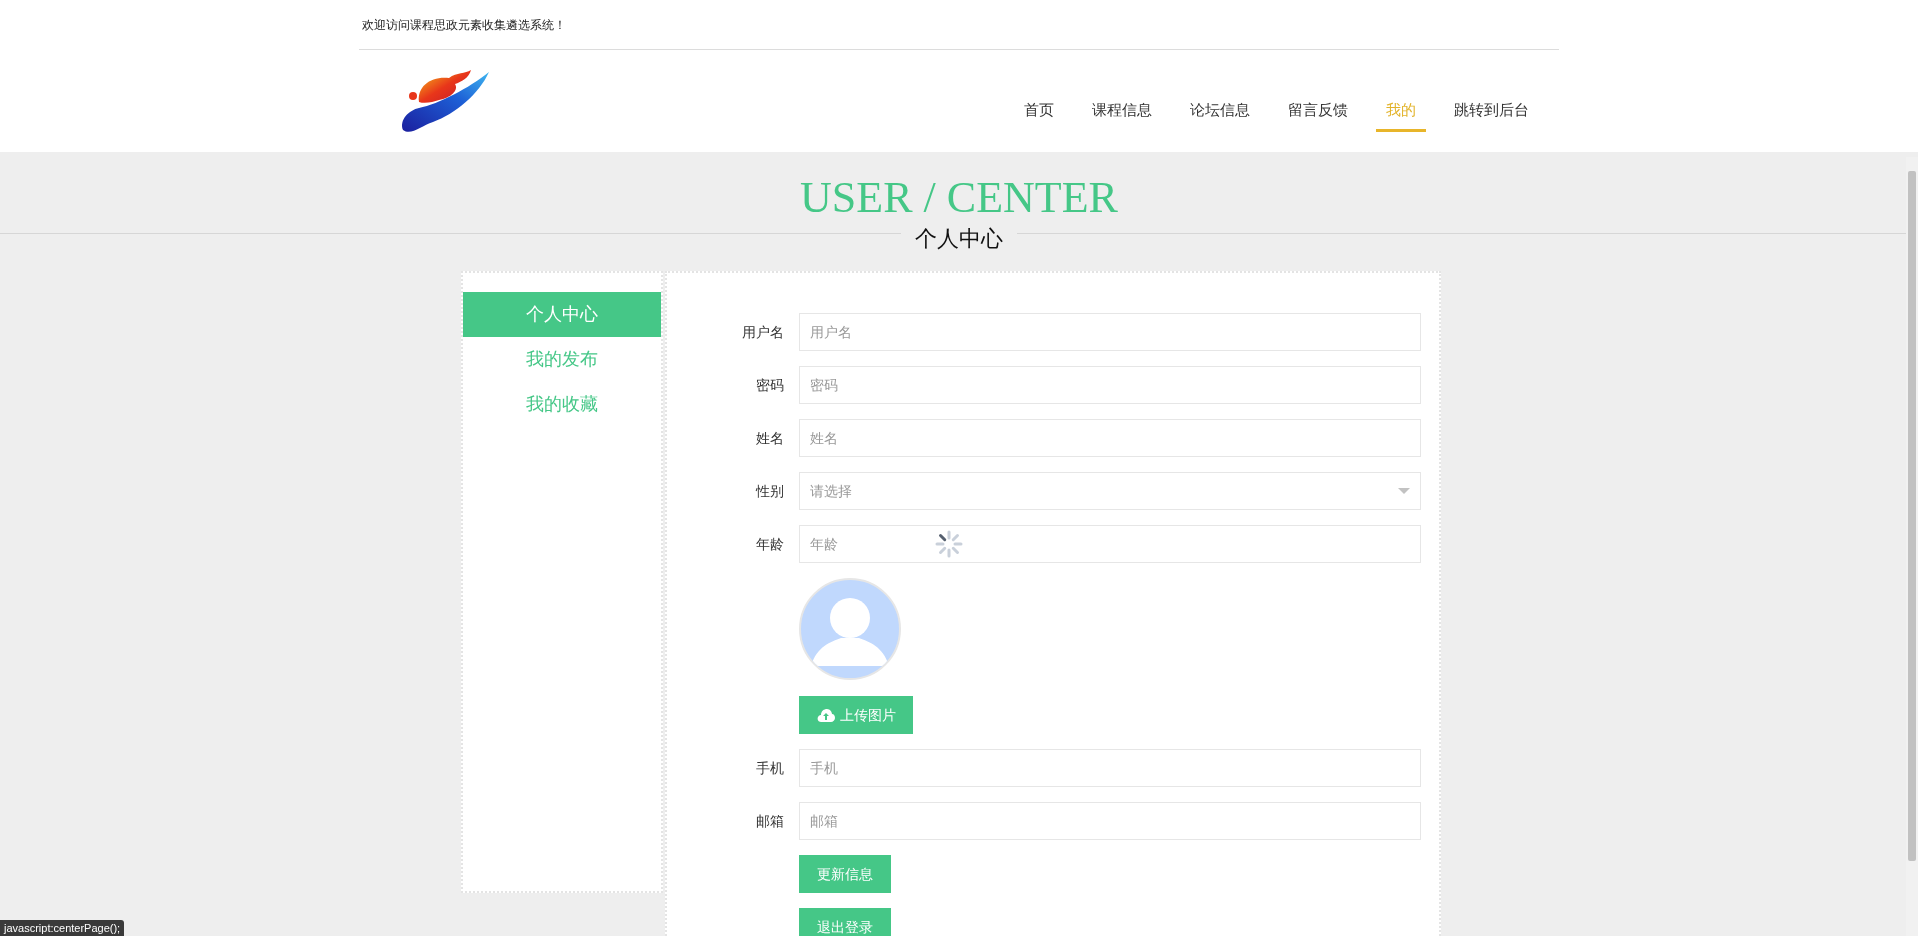 The width and height of the screenshot is (1918, 936). I want to click on select-field: 请选择, so click(1110, 491).